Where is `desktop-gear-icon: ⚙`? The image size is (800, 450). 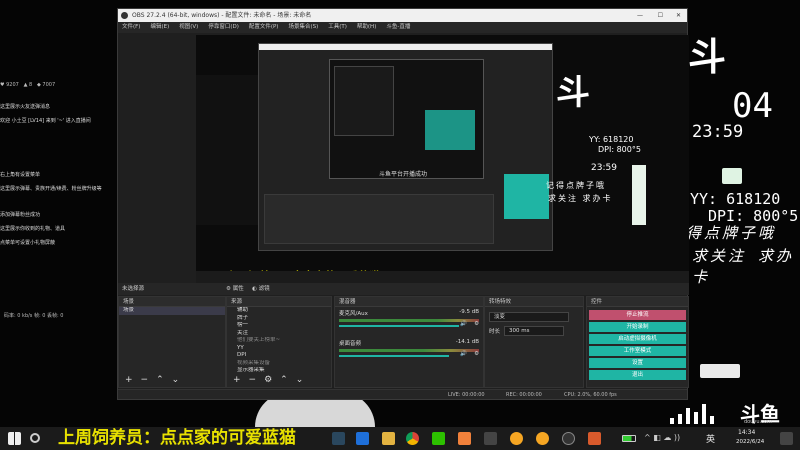 desktop-gear-icon: ⚙ is located at coordinates (476, 354).